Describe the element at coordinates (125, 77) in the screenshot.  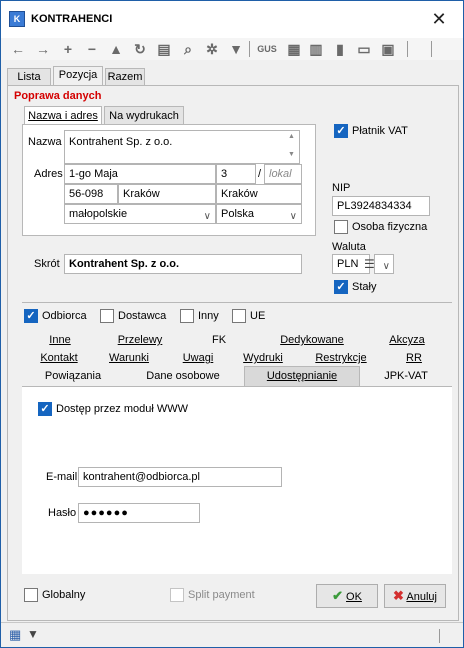
I see `tab-razem: Razem` at that location.